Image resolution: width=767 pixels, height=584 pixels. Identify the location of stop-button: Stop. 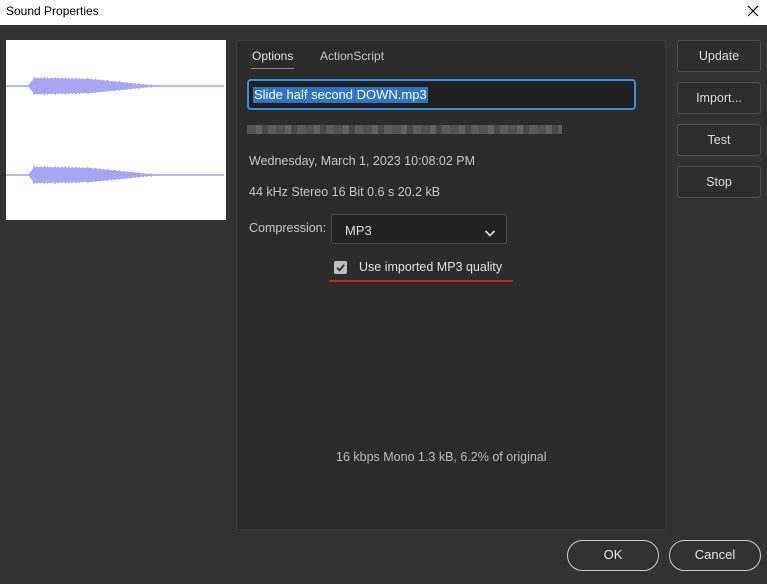
(719, 182).